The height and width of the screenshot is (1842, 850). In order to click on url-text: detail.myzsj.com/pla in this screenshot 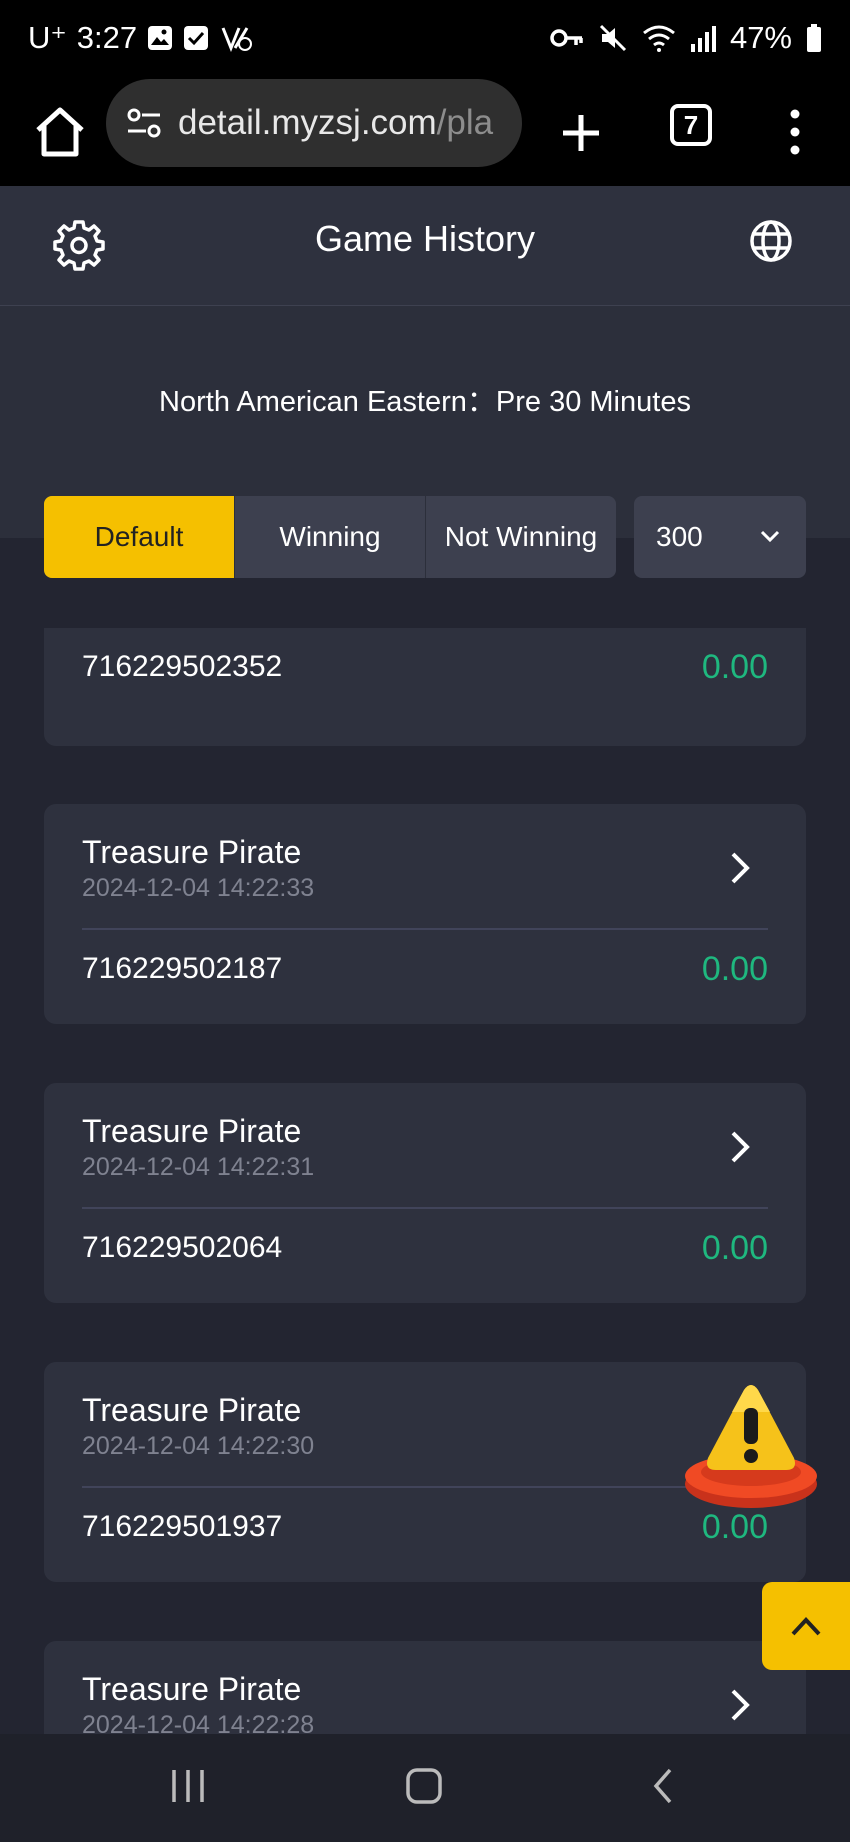, I will do `click(338, 123)`.